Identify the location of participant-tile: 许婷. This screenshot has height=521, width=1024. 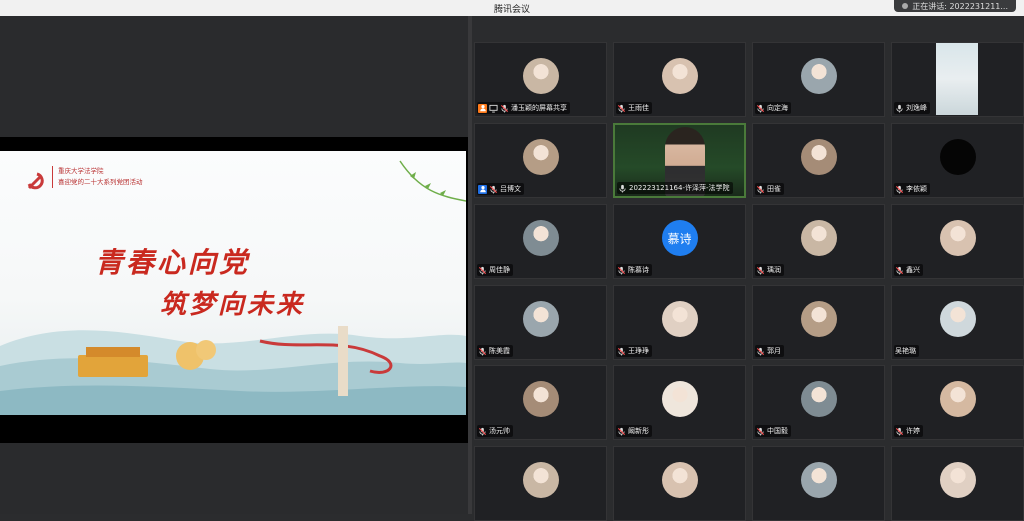
(957, 402).